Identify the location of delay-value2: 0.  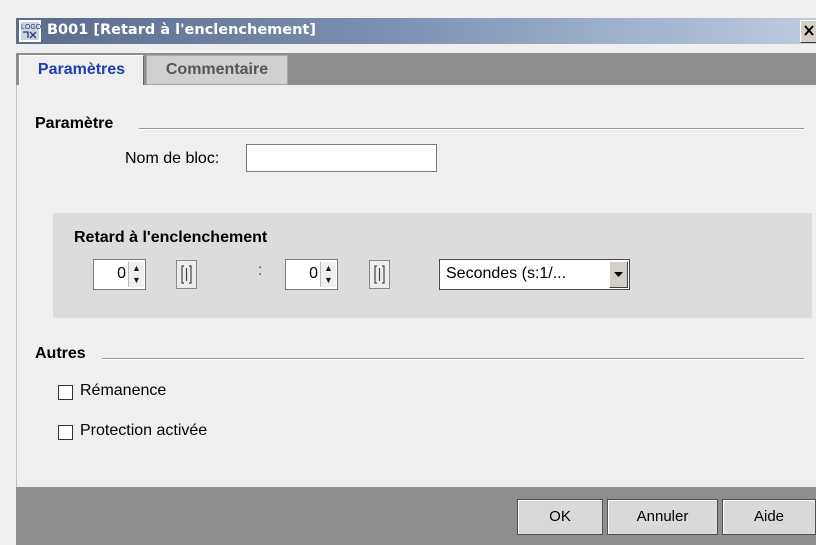
(313, 273).